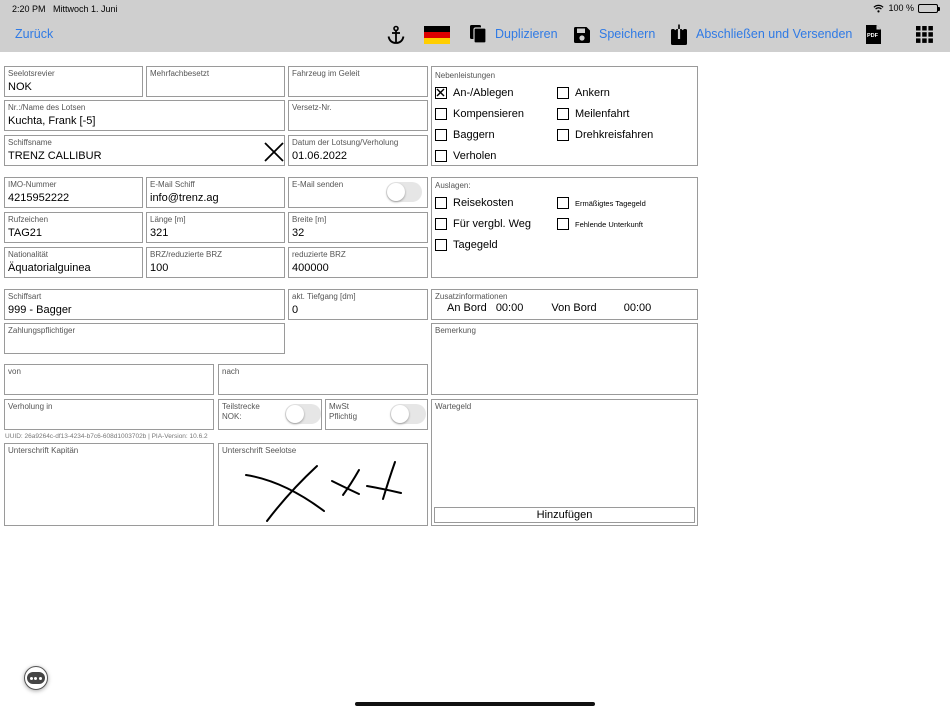 Image resolution: width=950 pixels, height=712 pixels. What do you see at coordinates (326, 73) in the screenshot?
I see `fahrzeug-im-geleit-label: Fahrzeug im Geleit` at bounding box center [326, 73].